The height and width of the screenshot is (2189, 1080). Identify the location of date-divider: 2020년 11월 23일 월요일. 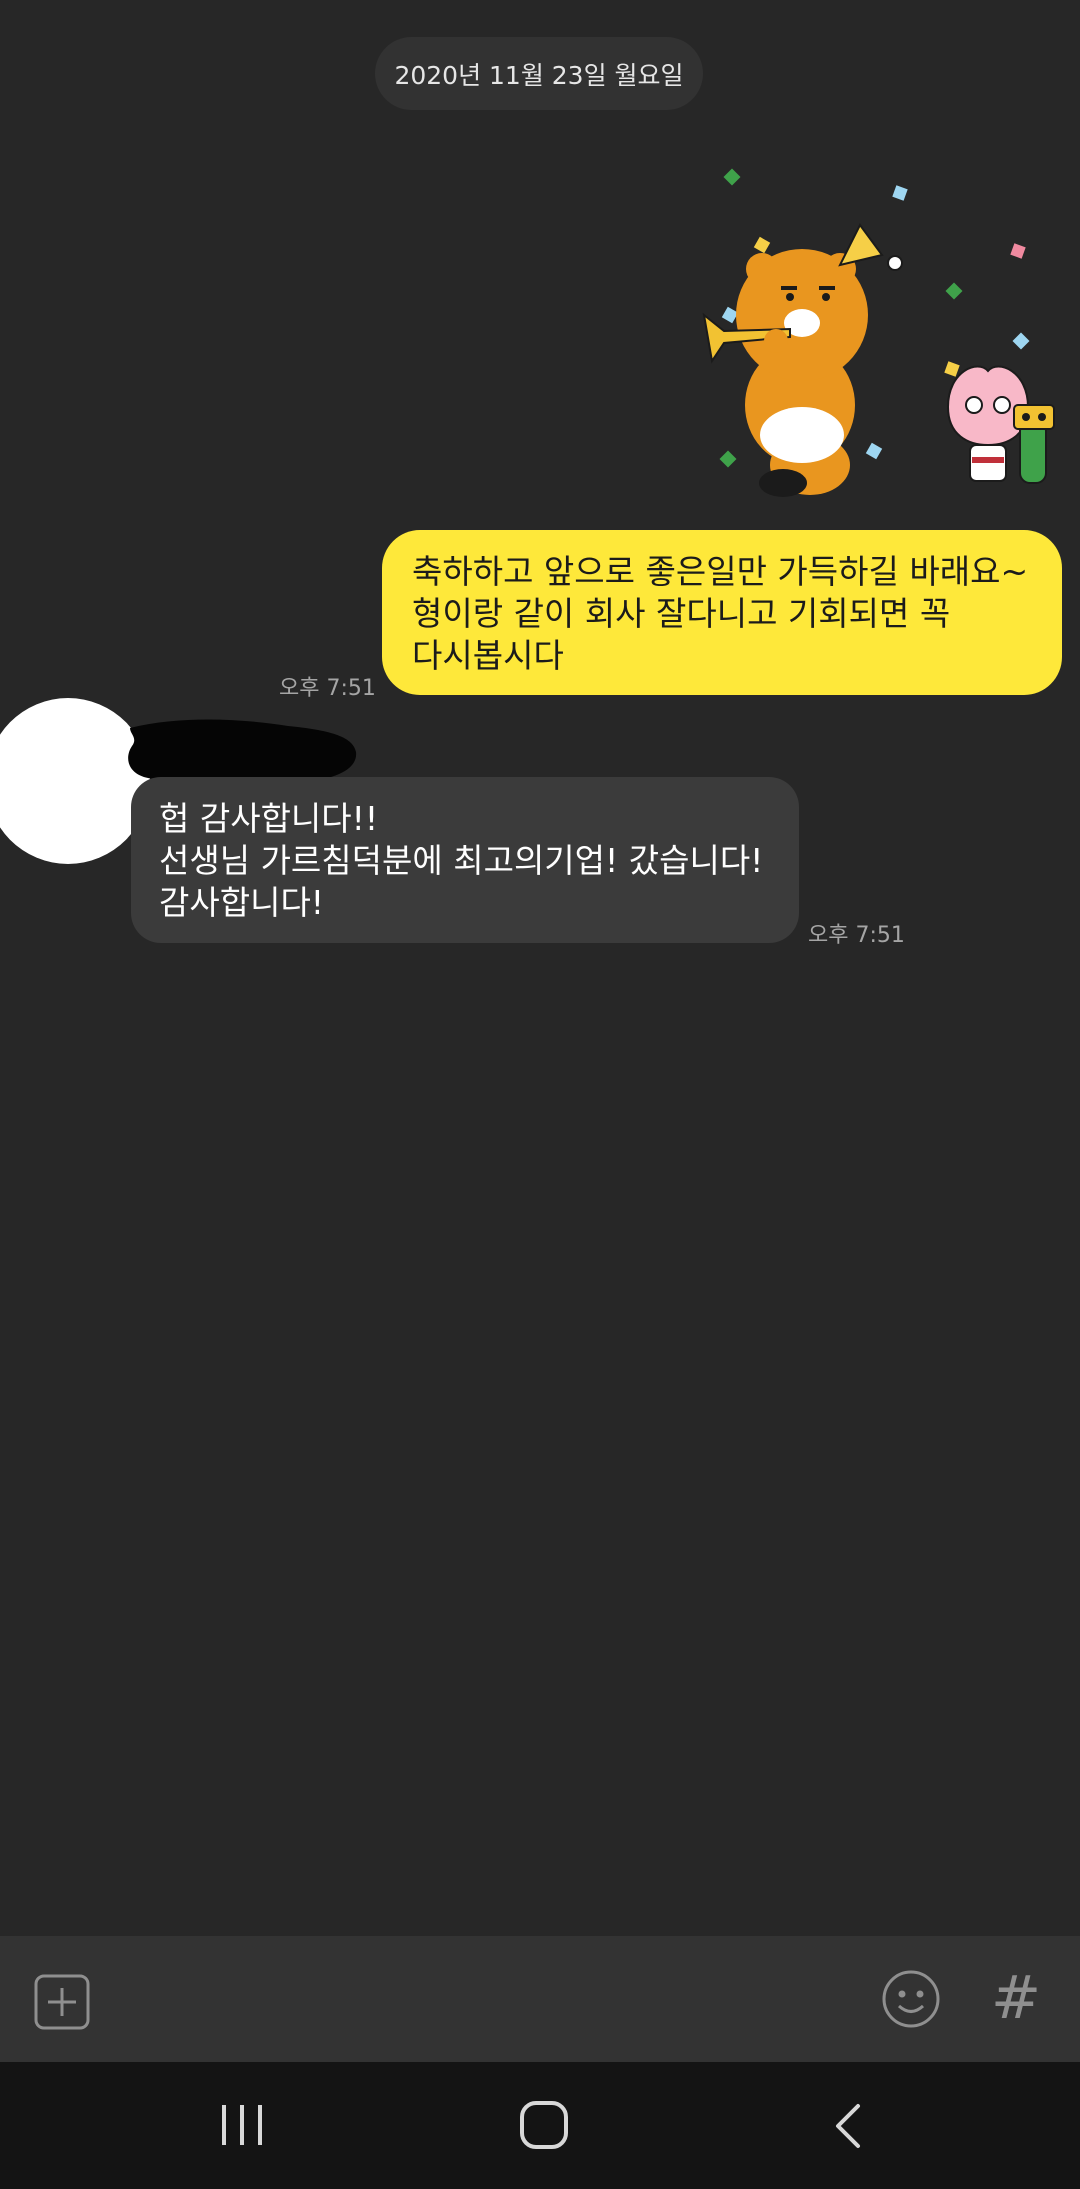
(539, 73).